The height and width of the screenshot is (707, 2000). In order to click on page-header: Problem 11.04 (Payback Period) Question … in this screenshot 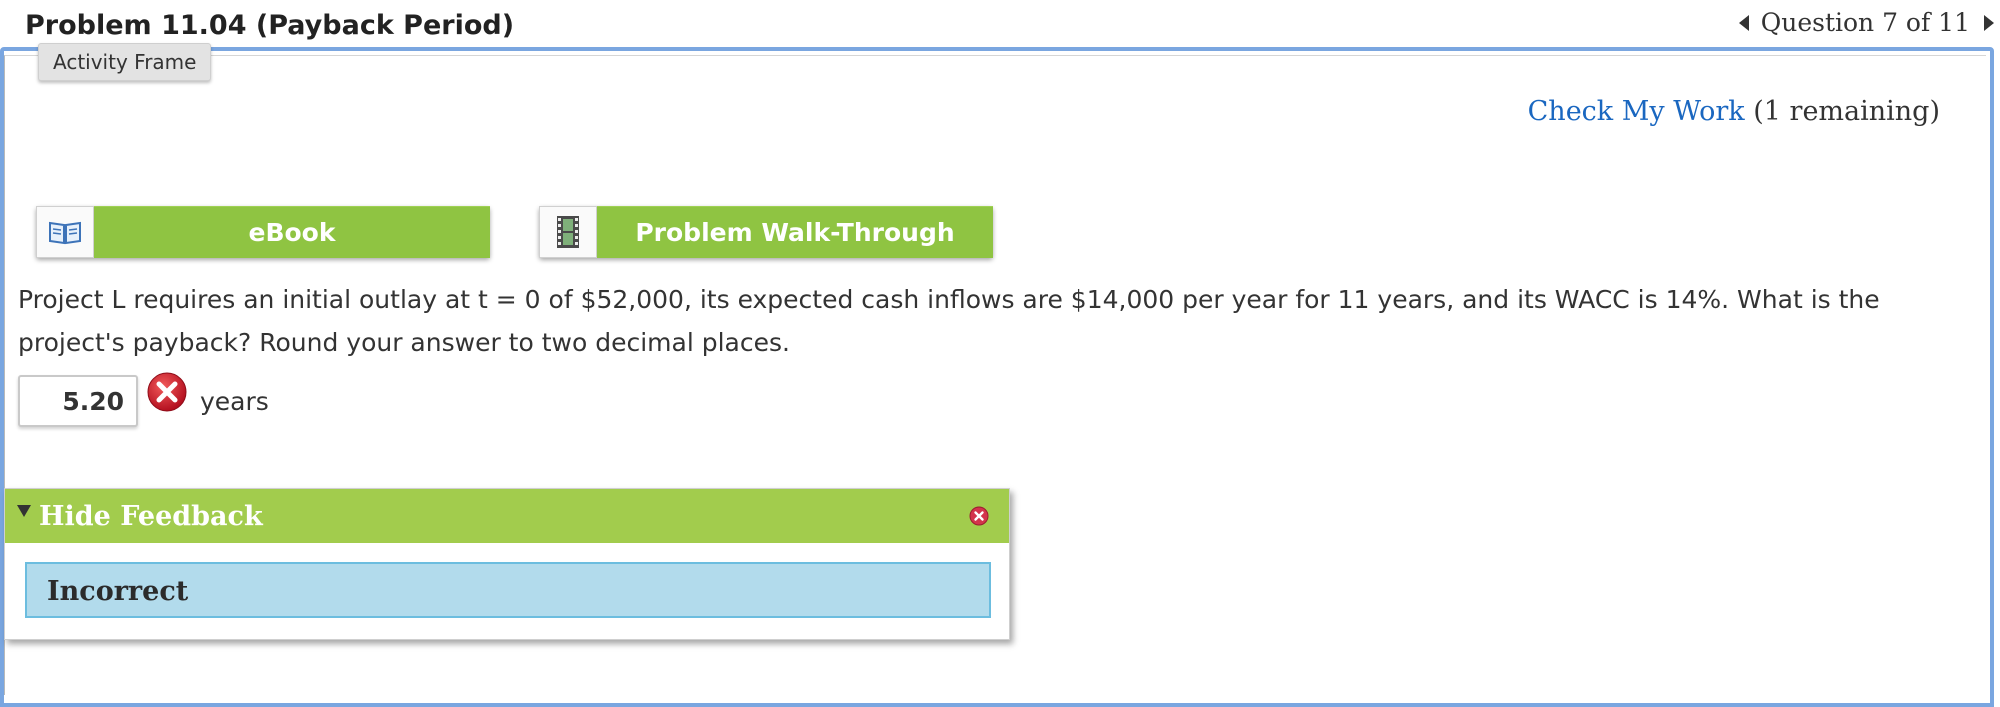, I will do `click(1000, 25)`.